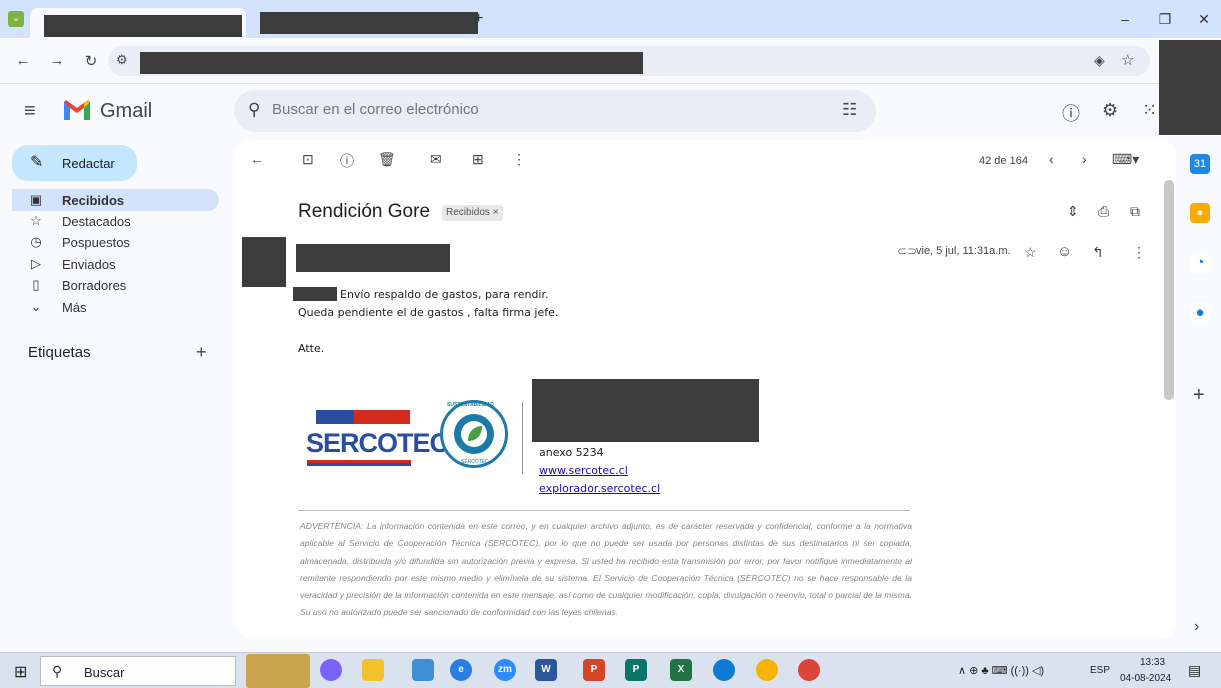 The height and width of the screenshot is (688, 1221). Describe the element at coordinates (1030, 252) in the screenshot. I see `star-message-icon: ☆` at that location.